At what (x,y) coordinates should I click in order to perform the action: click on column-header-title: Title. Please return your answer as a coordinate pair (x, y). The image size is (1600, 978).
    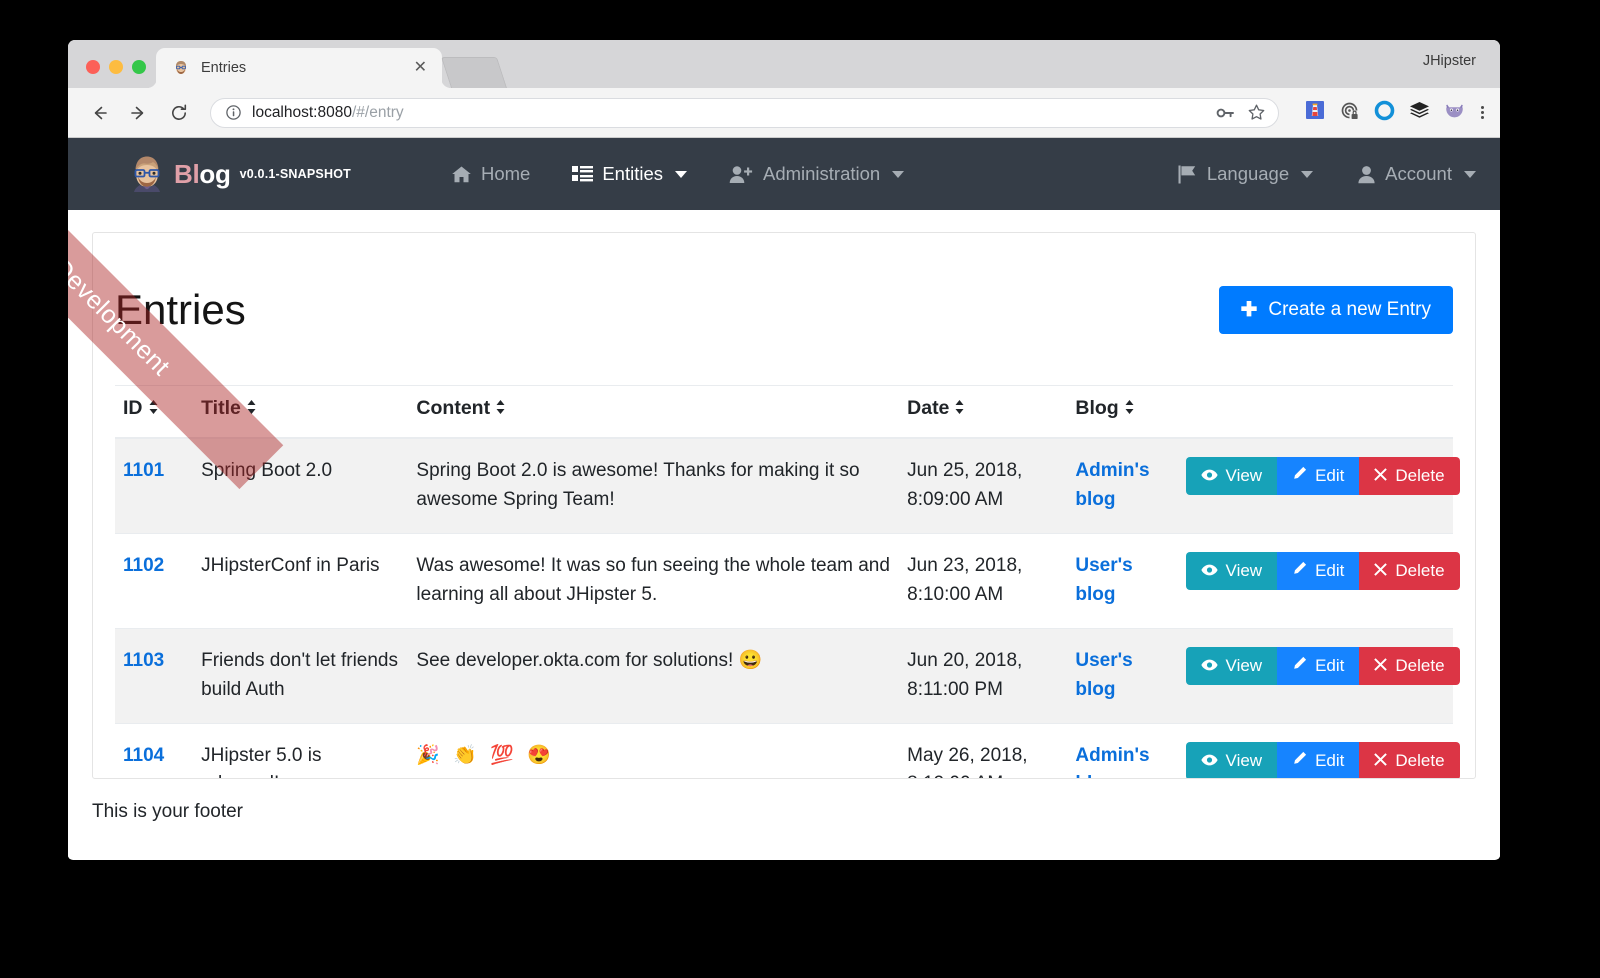
    Looking at the image, I should click on (301, 412).